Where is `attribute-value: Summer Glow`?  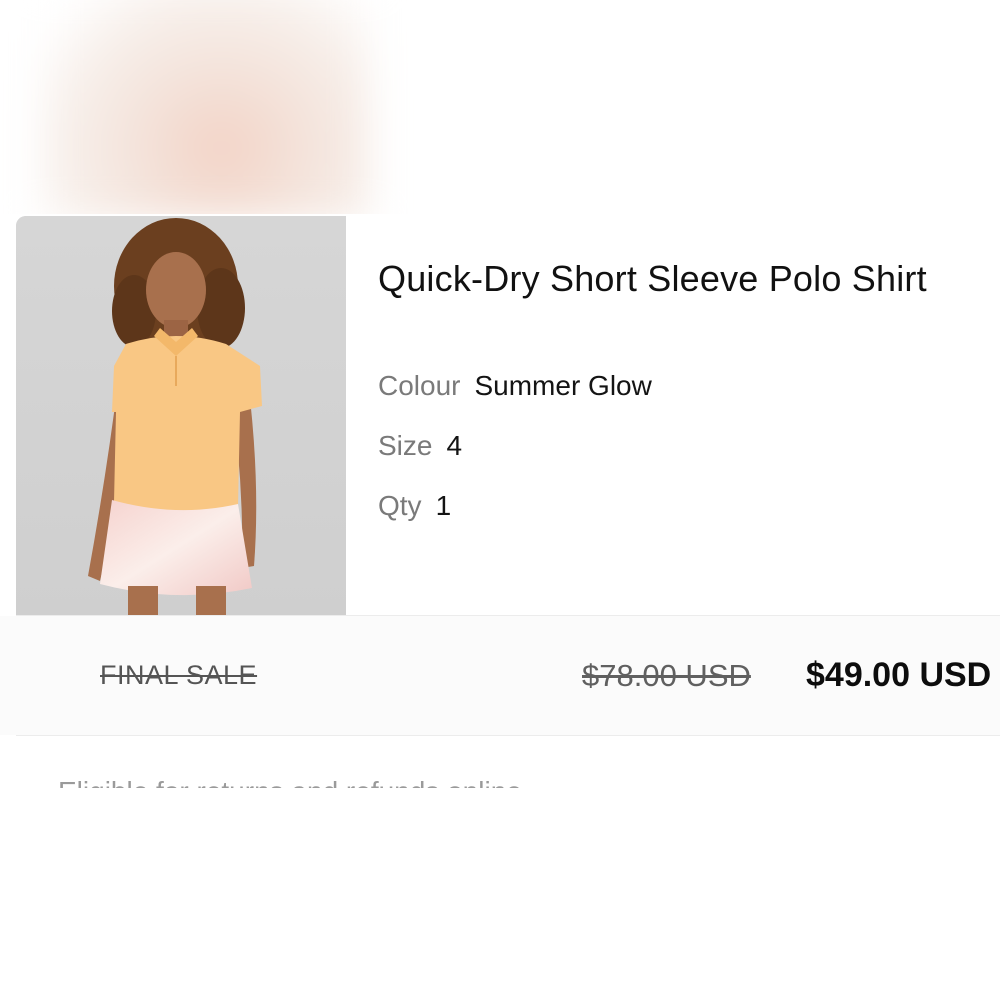 attribute-value: Summer Glow is located at coordinates (563, 385).